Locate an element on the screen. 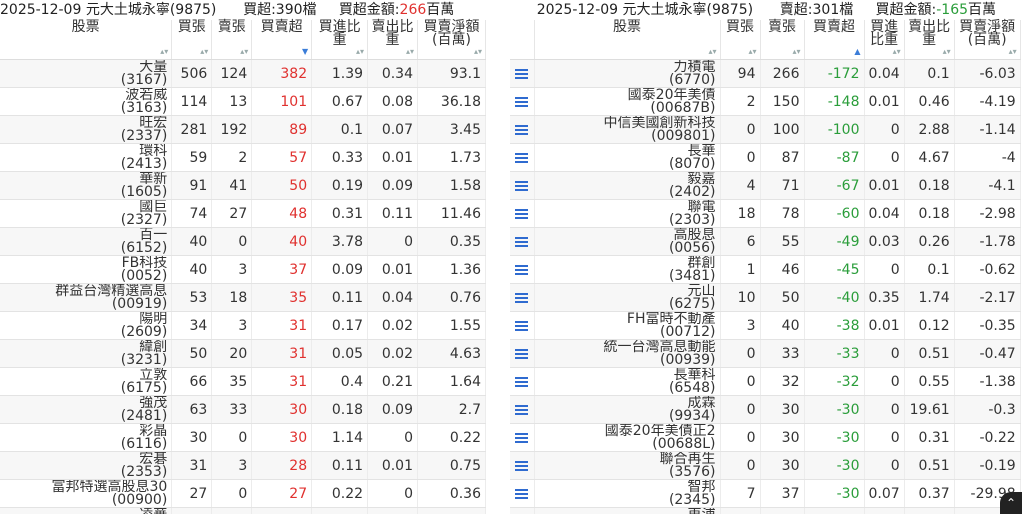 The height and width of the screenshot is (514, 1022). stock-name-cell: 華新 (1605) is located at coordinates (86, 185).